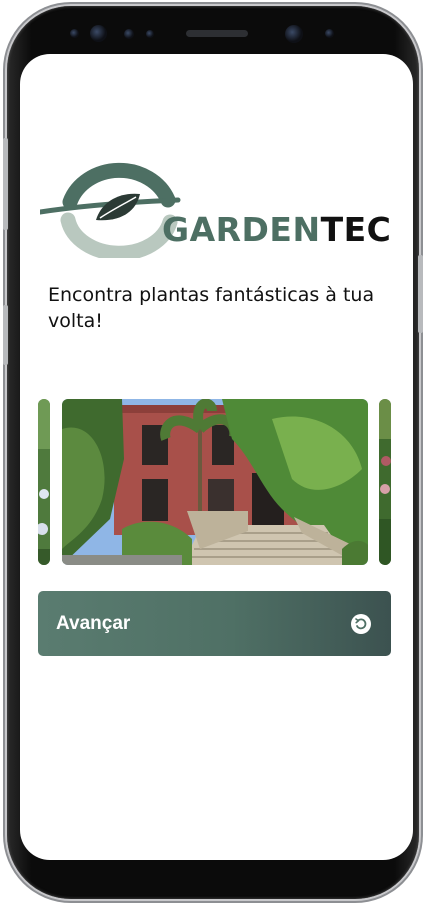 This screenshot has height=904, width=426. What do you see at coordinates (217, 33) in the screenshot?
I see `earpiece-speaker` at bounding box center [217, 33].